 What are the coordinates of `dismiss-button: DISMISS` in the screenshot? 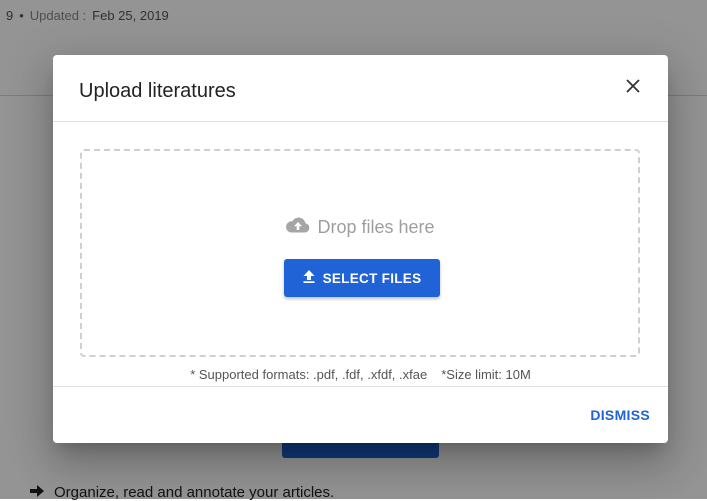 It's located at (620, 415).